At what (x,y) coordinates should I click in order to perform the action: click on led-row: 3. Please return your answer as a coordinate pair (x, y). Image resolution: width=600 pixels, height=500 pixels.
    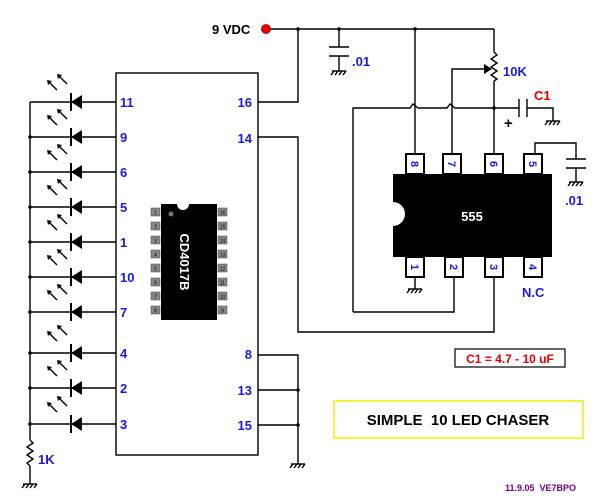
    Looking at the image, I should click on (77, 414).